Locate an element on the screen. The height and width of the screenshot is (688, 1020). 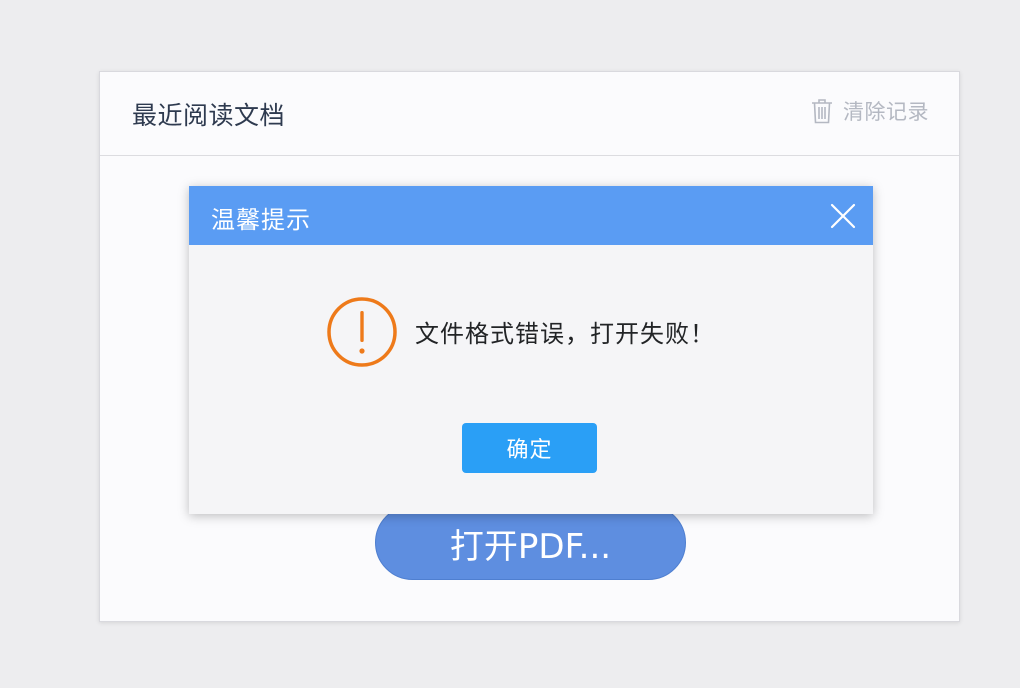
clear-history-label: 清除记录 is located at coordinates (886, 112).